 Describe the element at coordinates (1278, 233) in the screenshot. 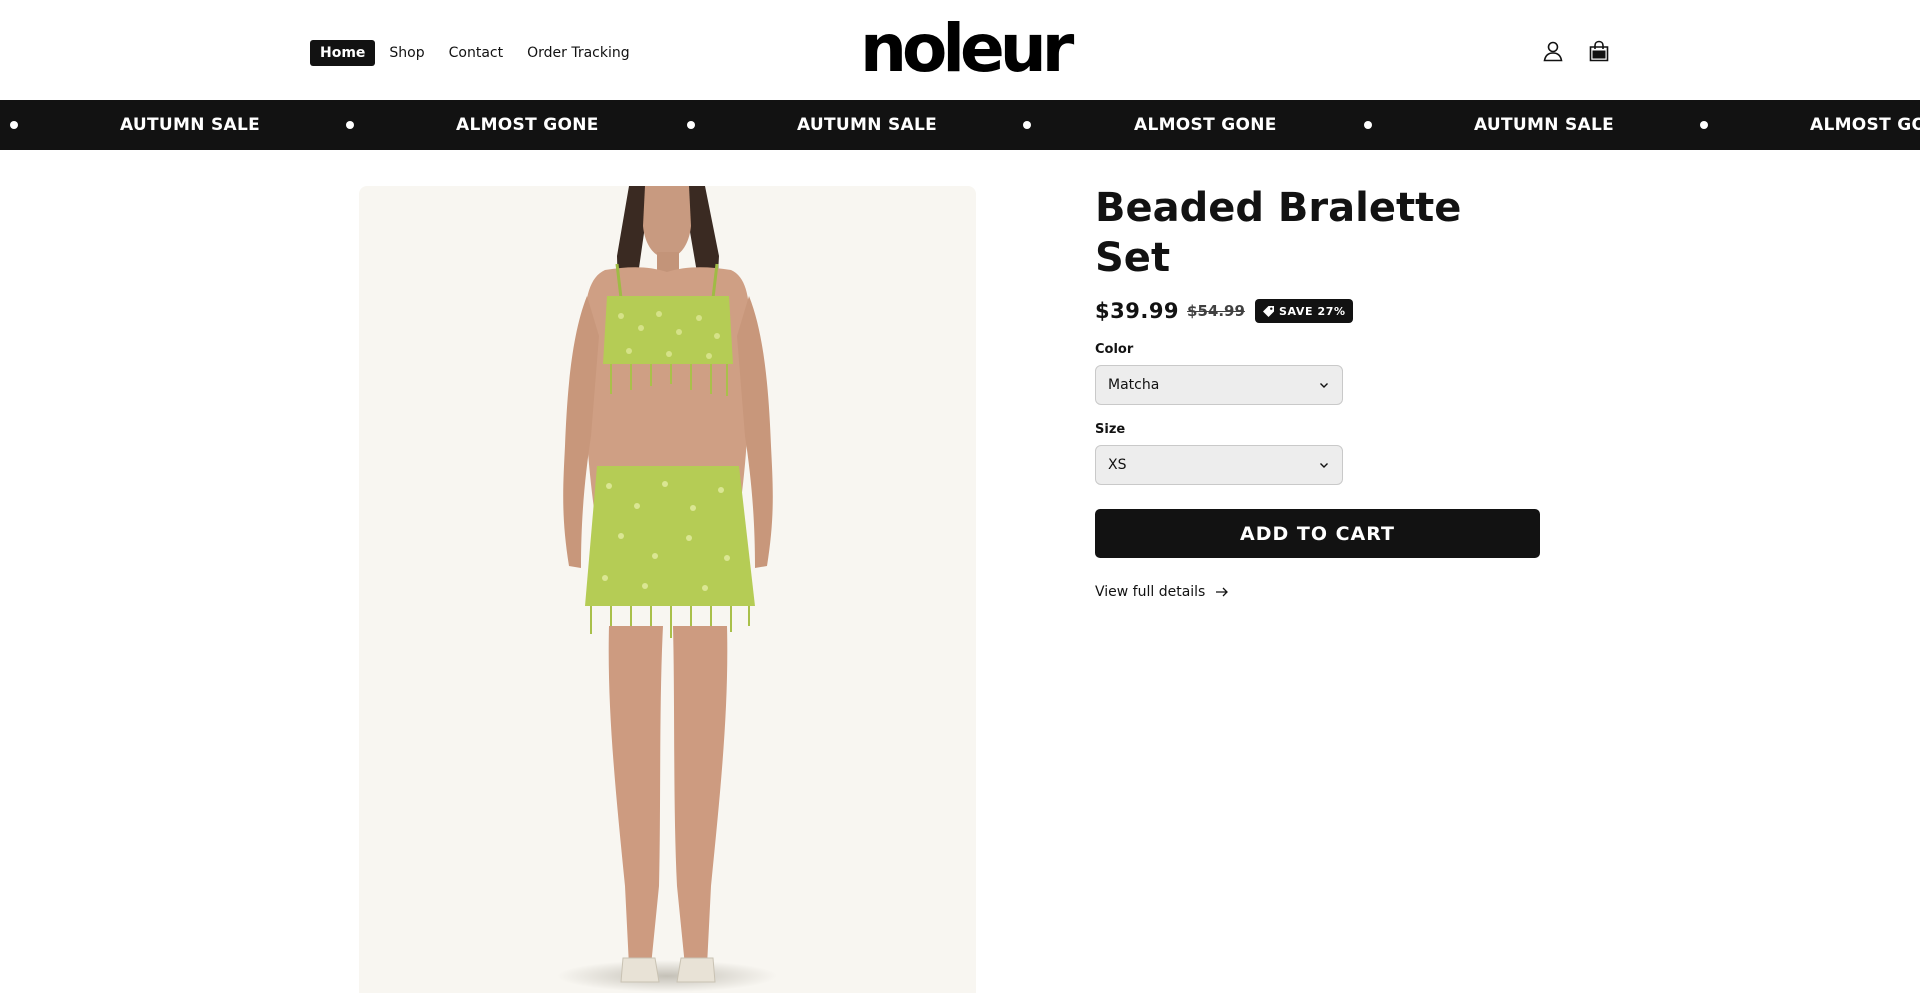

I see `product-title: Beaded Bralette Set` at that location.